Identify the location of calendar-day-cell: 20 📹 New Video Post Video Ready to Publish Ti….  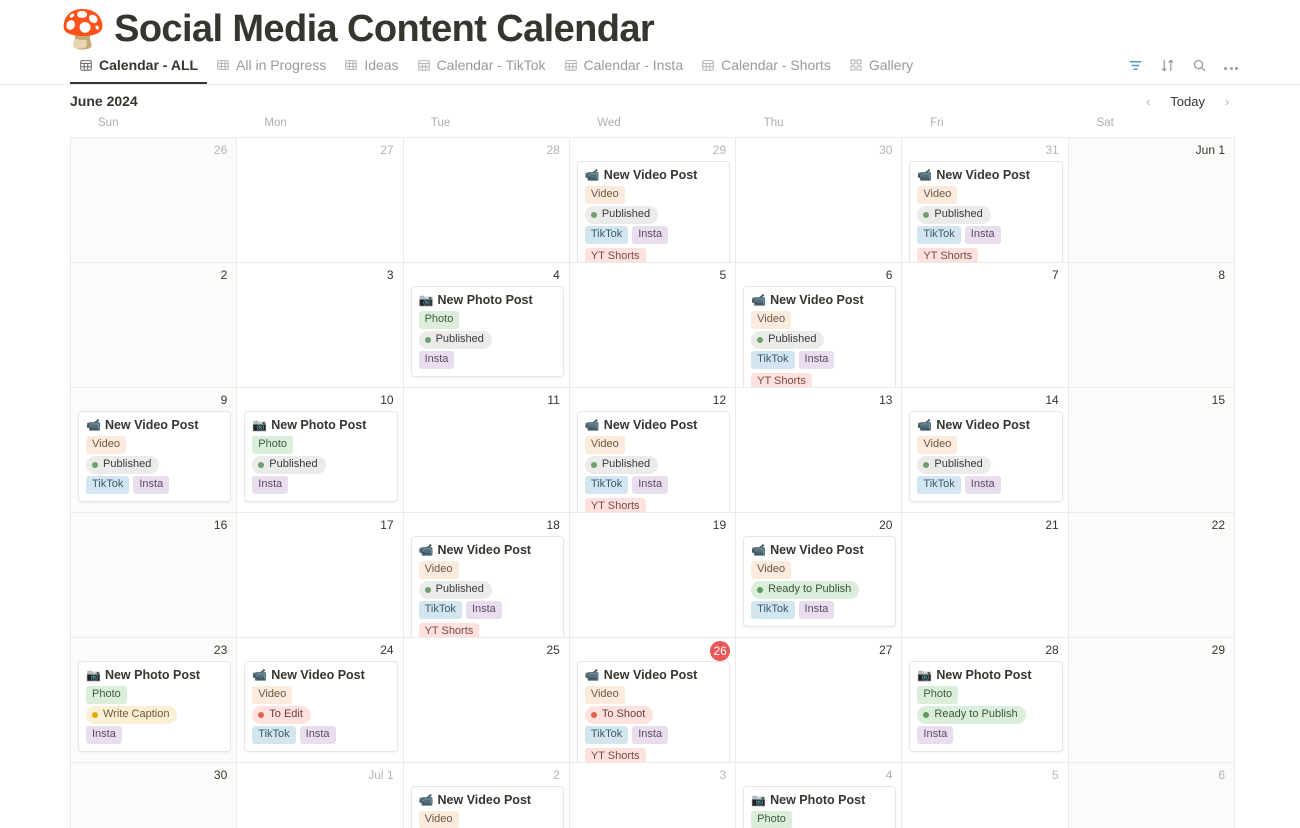
(819, 575).